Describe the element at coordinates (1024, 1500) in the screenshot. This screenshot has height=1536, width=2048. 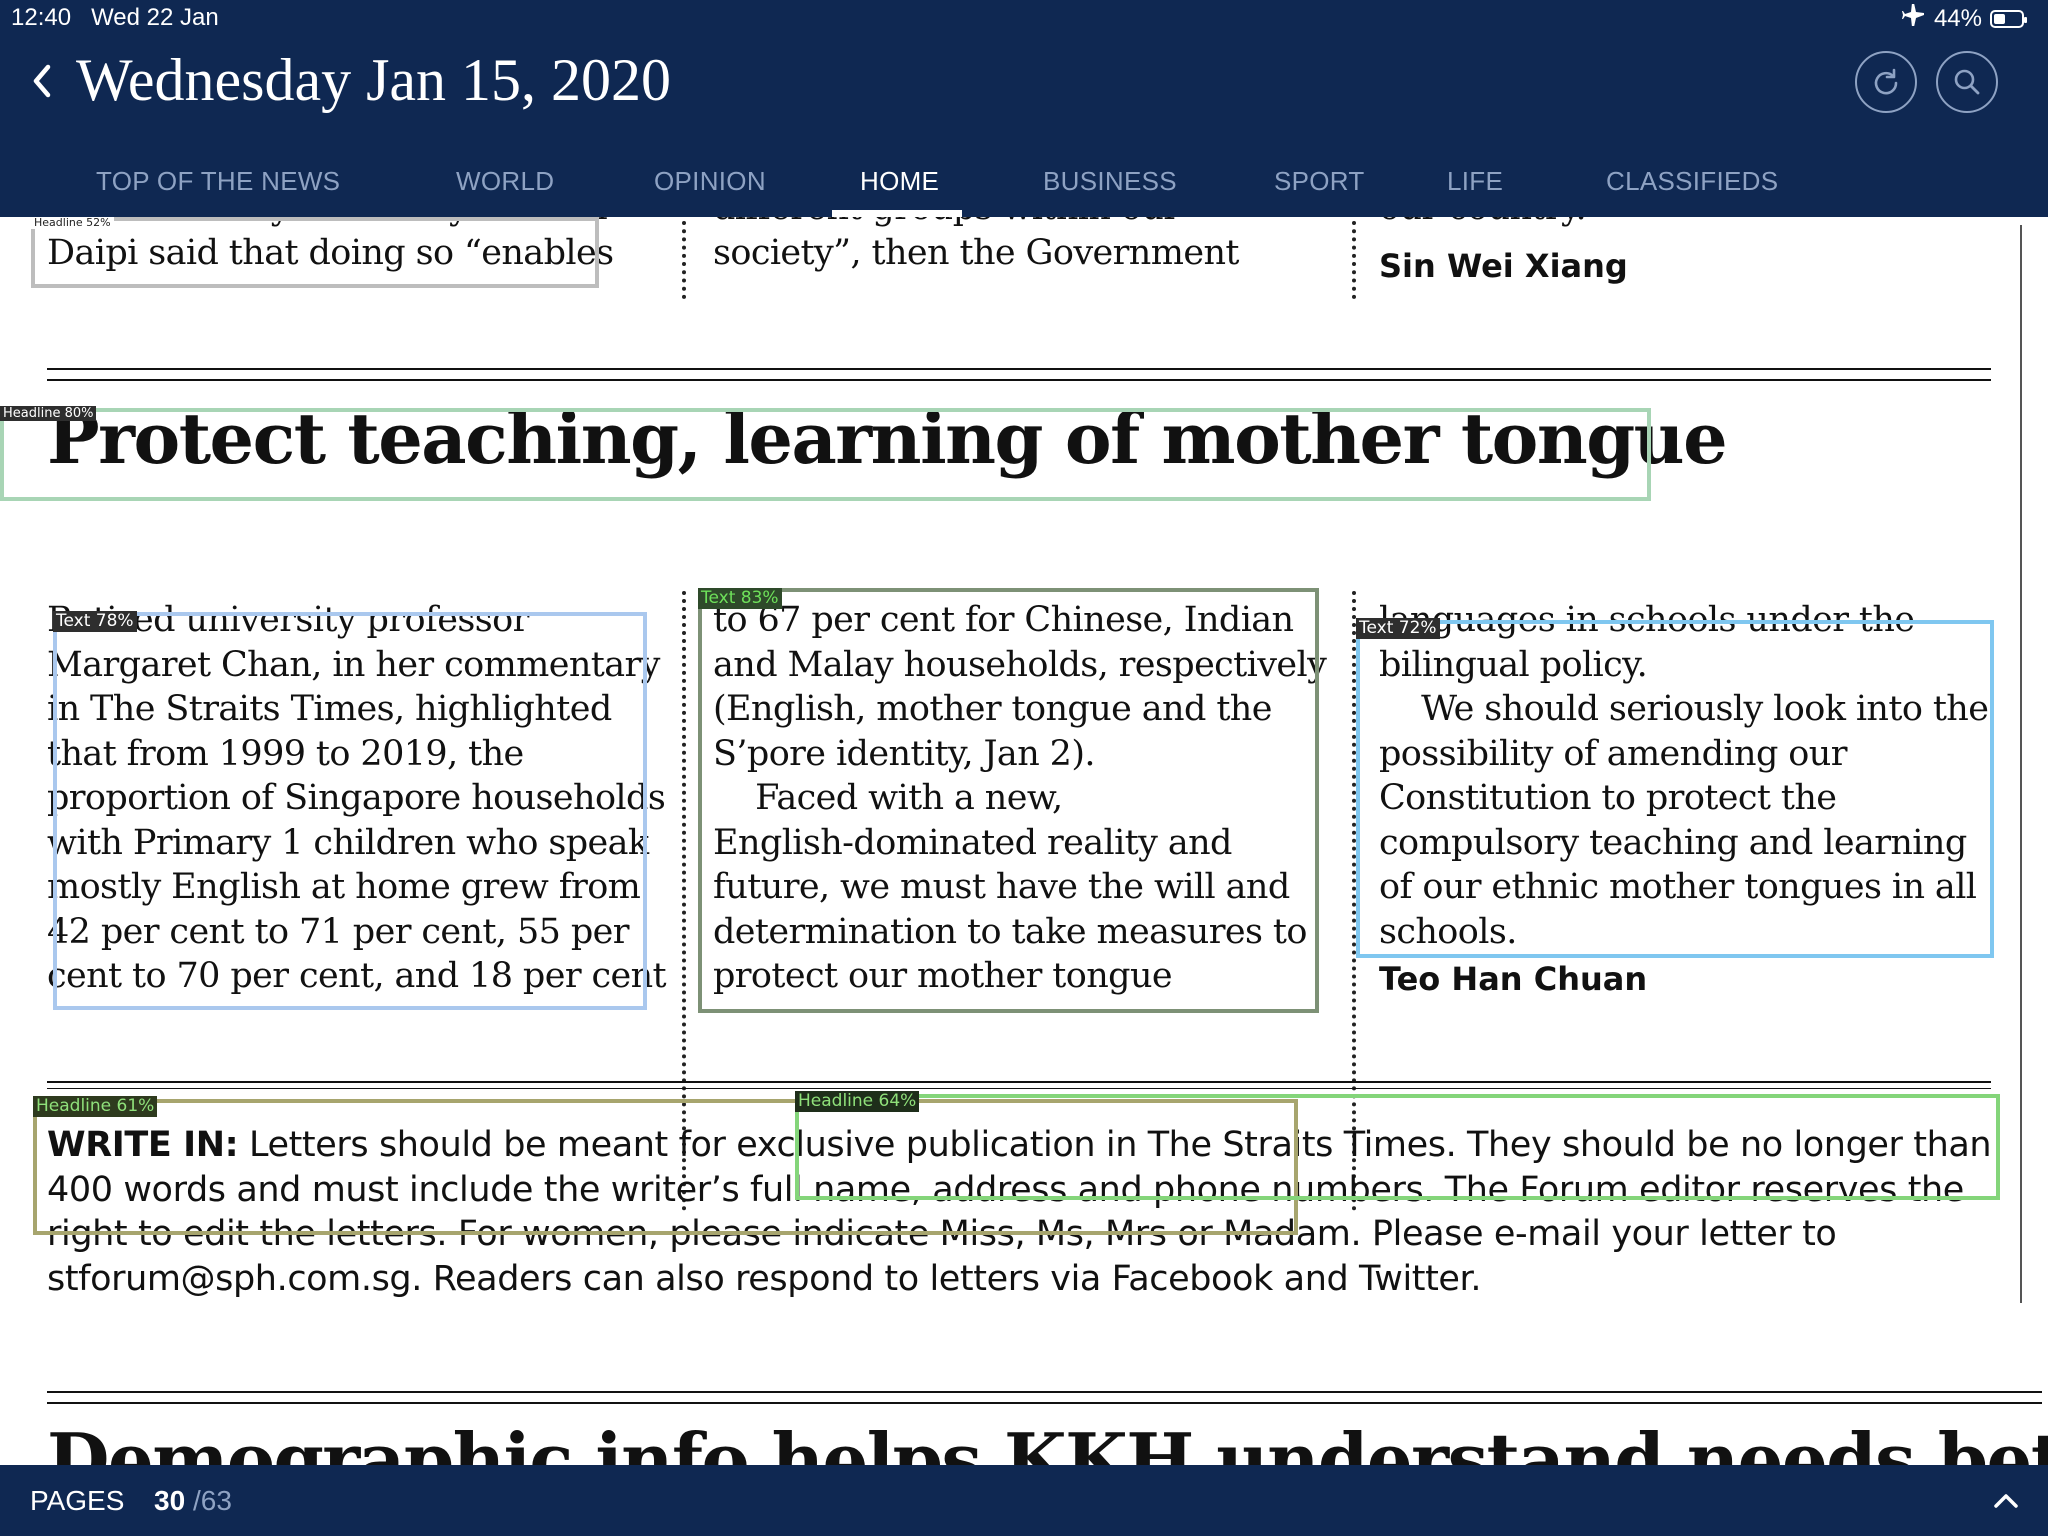
I see `bottom-bar: PAGES 30 /63` at that location.